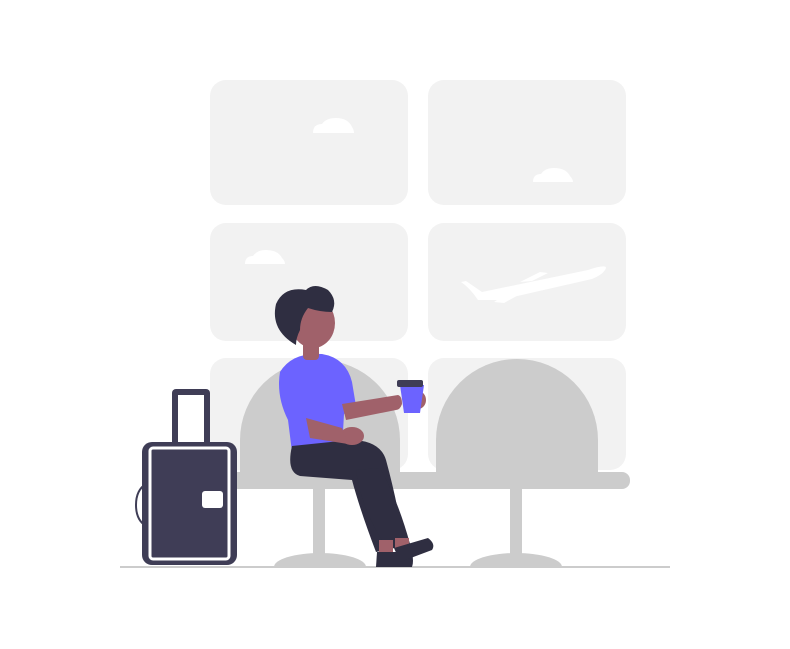 Image resolution: width=790 pixels, height=649 pixels. What do you see at coordinates (430, 480) in the screenshot?
I see `seat-bench` at bounding box center [430, 480].